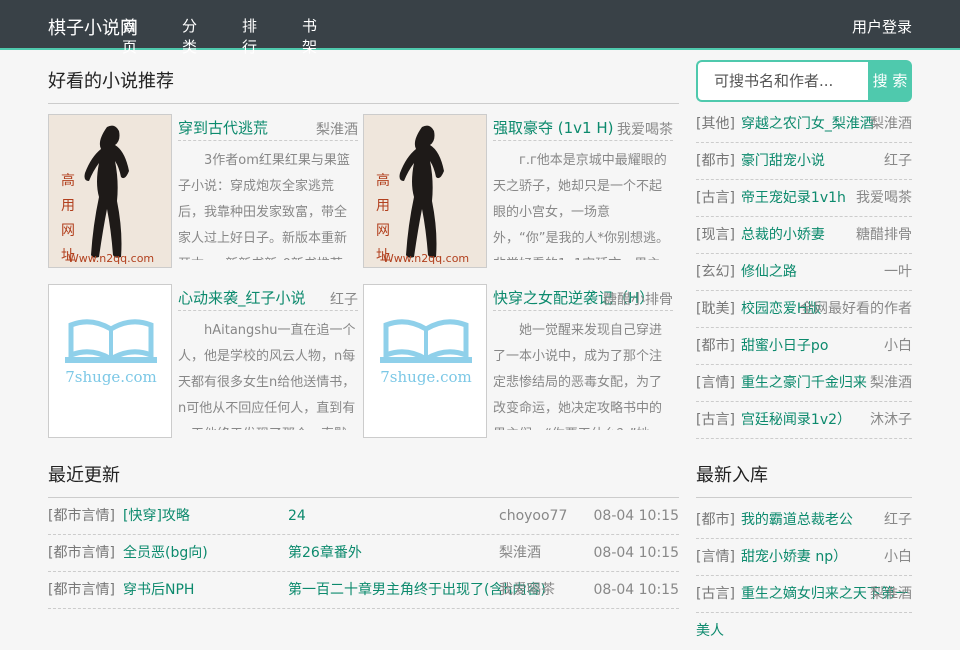  I want to click on update-chapter-link: 24, so click(297, 516).